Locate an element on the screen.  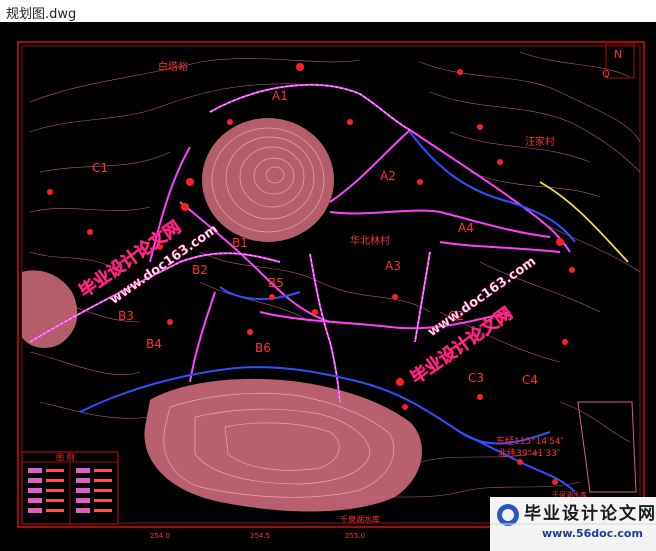
east-village-label: 汪家村 is located at coordinates (540, 141).